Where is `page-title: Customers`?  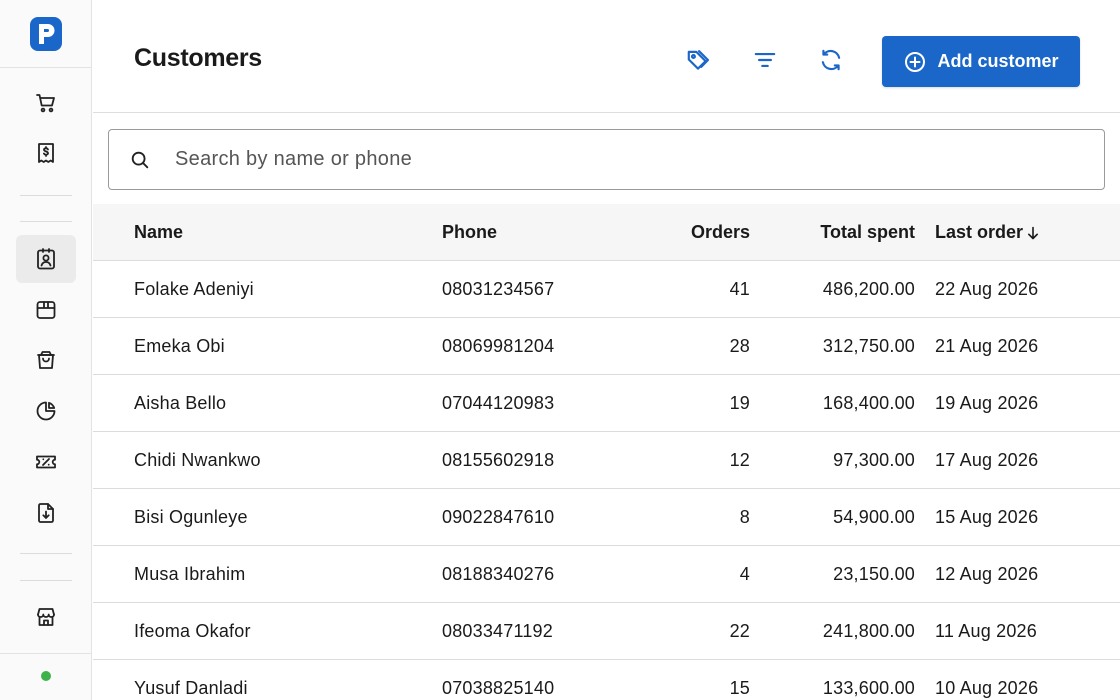
page-title: Customers is located at coordinates (198, 58).